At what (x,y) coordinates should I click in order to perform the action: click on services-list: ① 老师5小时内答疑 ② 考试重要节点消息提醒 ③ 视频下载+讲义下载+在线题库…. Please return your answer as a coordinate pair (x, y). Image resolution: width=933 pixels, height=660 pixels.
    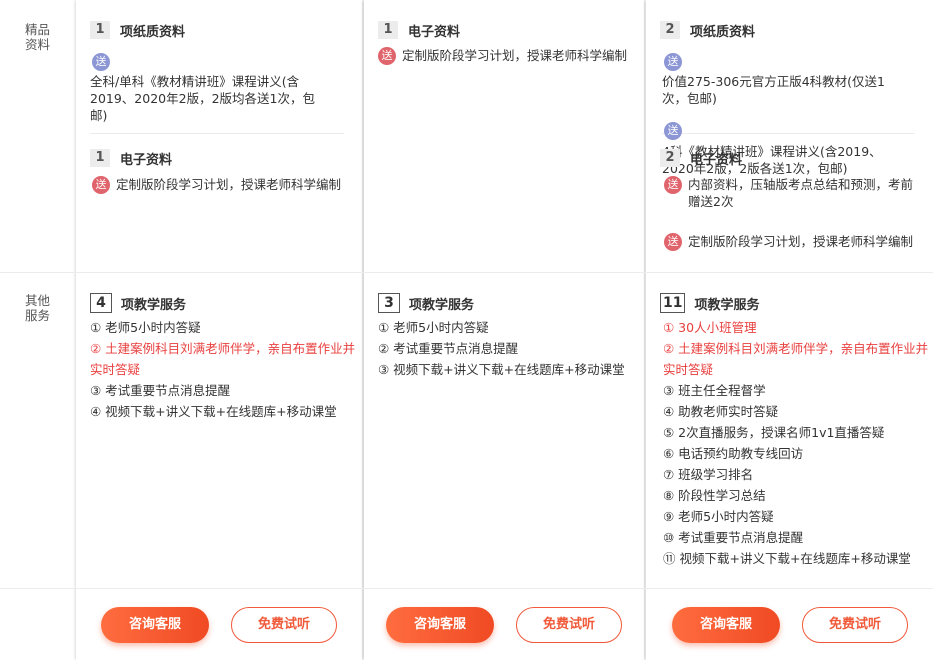
    Looking at the image, I should click on (511, 348).